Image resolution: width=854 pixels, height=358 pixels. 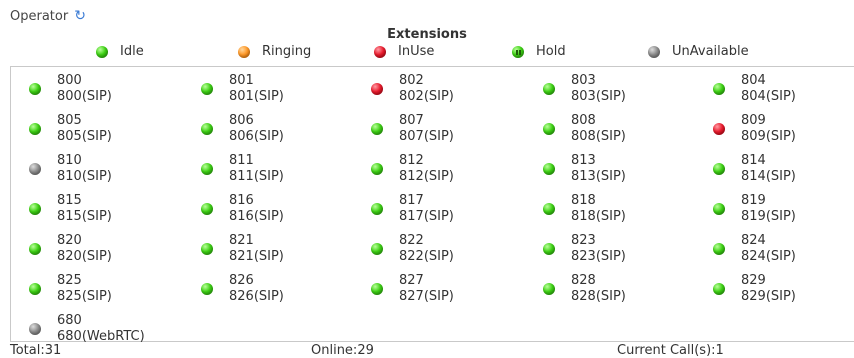 What do you see at coordinates (101, 336) in the screenshot?
I see `extension-detail: 680(WebRTC)` at bounding box center [101, 336].